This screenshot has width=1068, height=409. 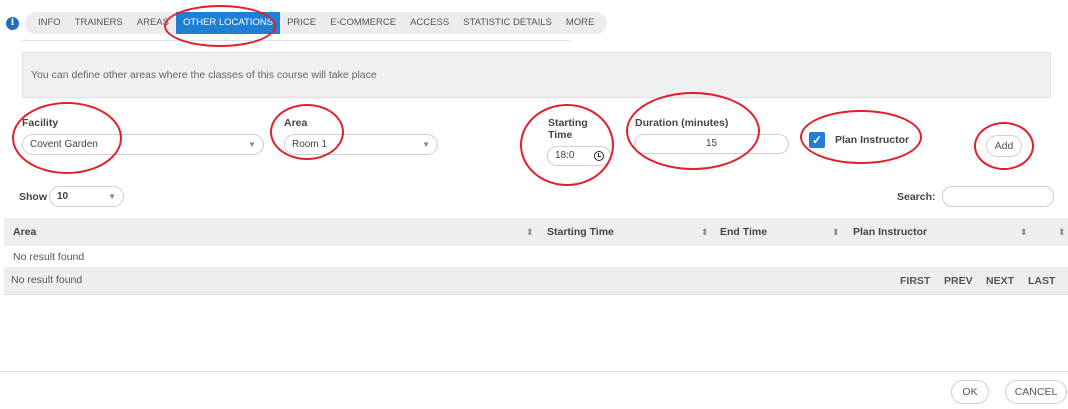 What do you see at coordinates (568, 129) in the screenshot?
I see `starting-time-label: Starting Time` at bounding box center [568, 129].